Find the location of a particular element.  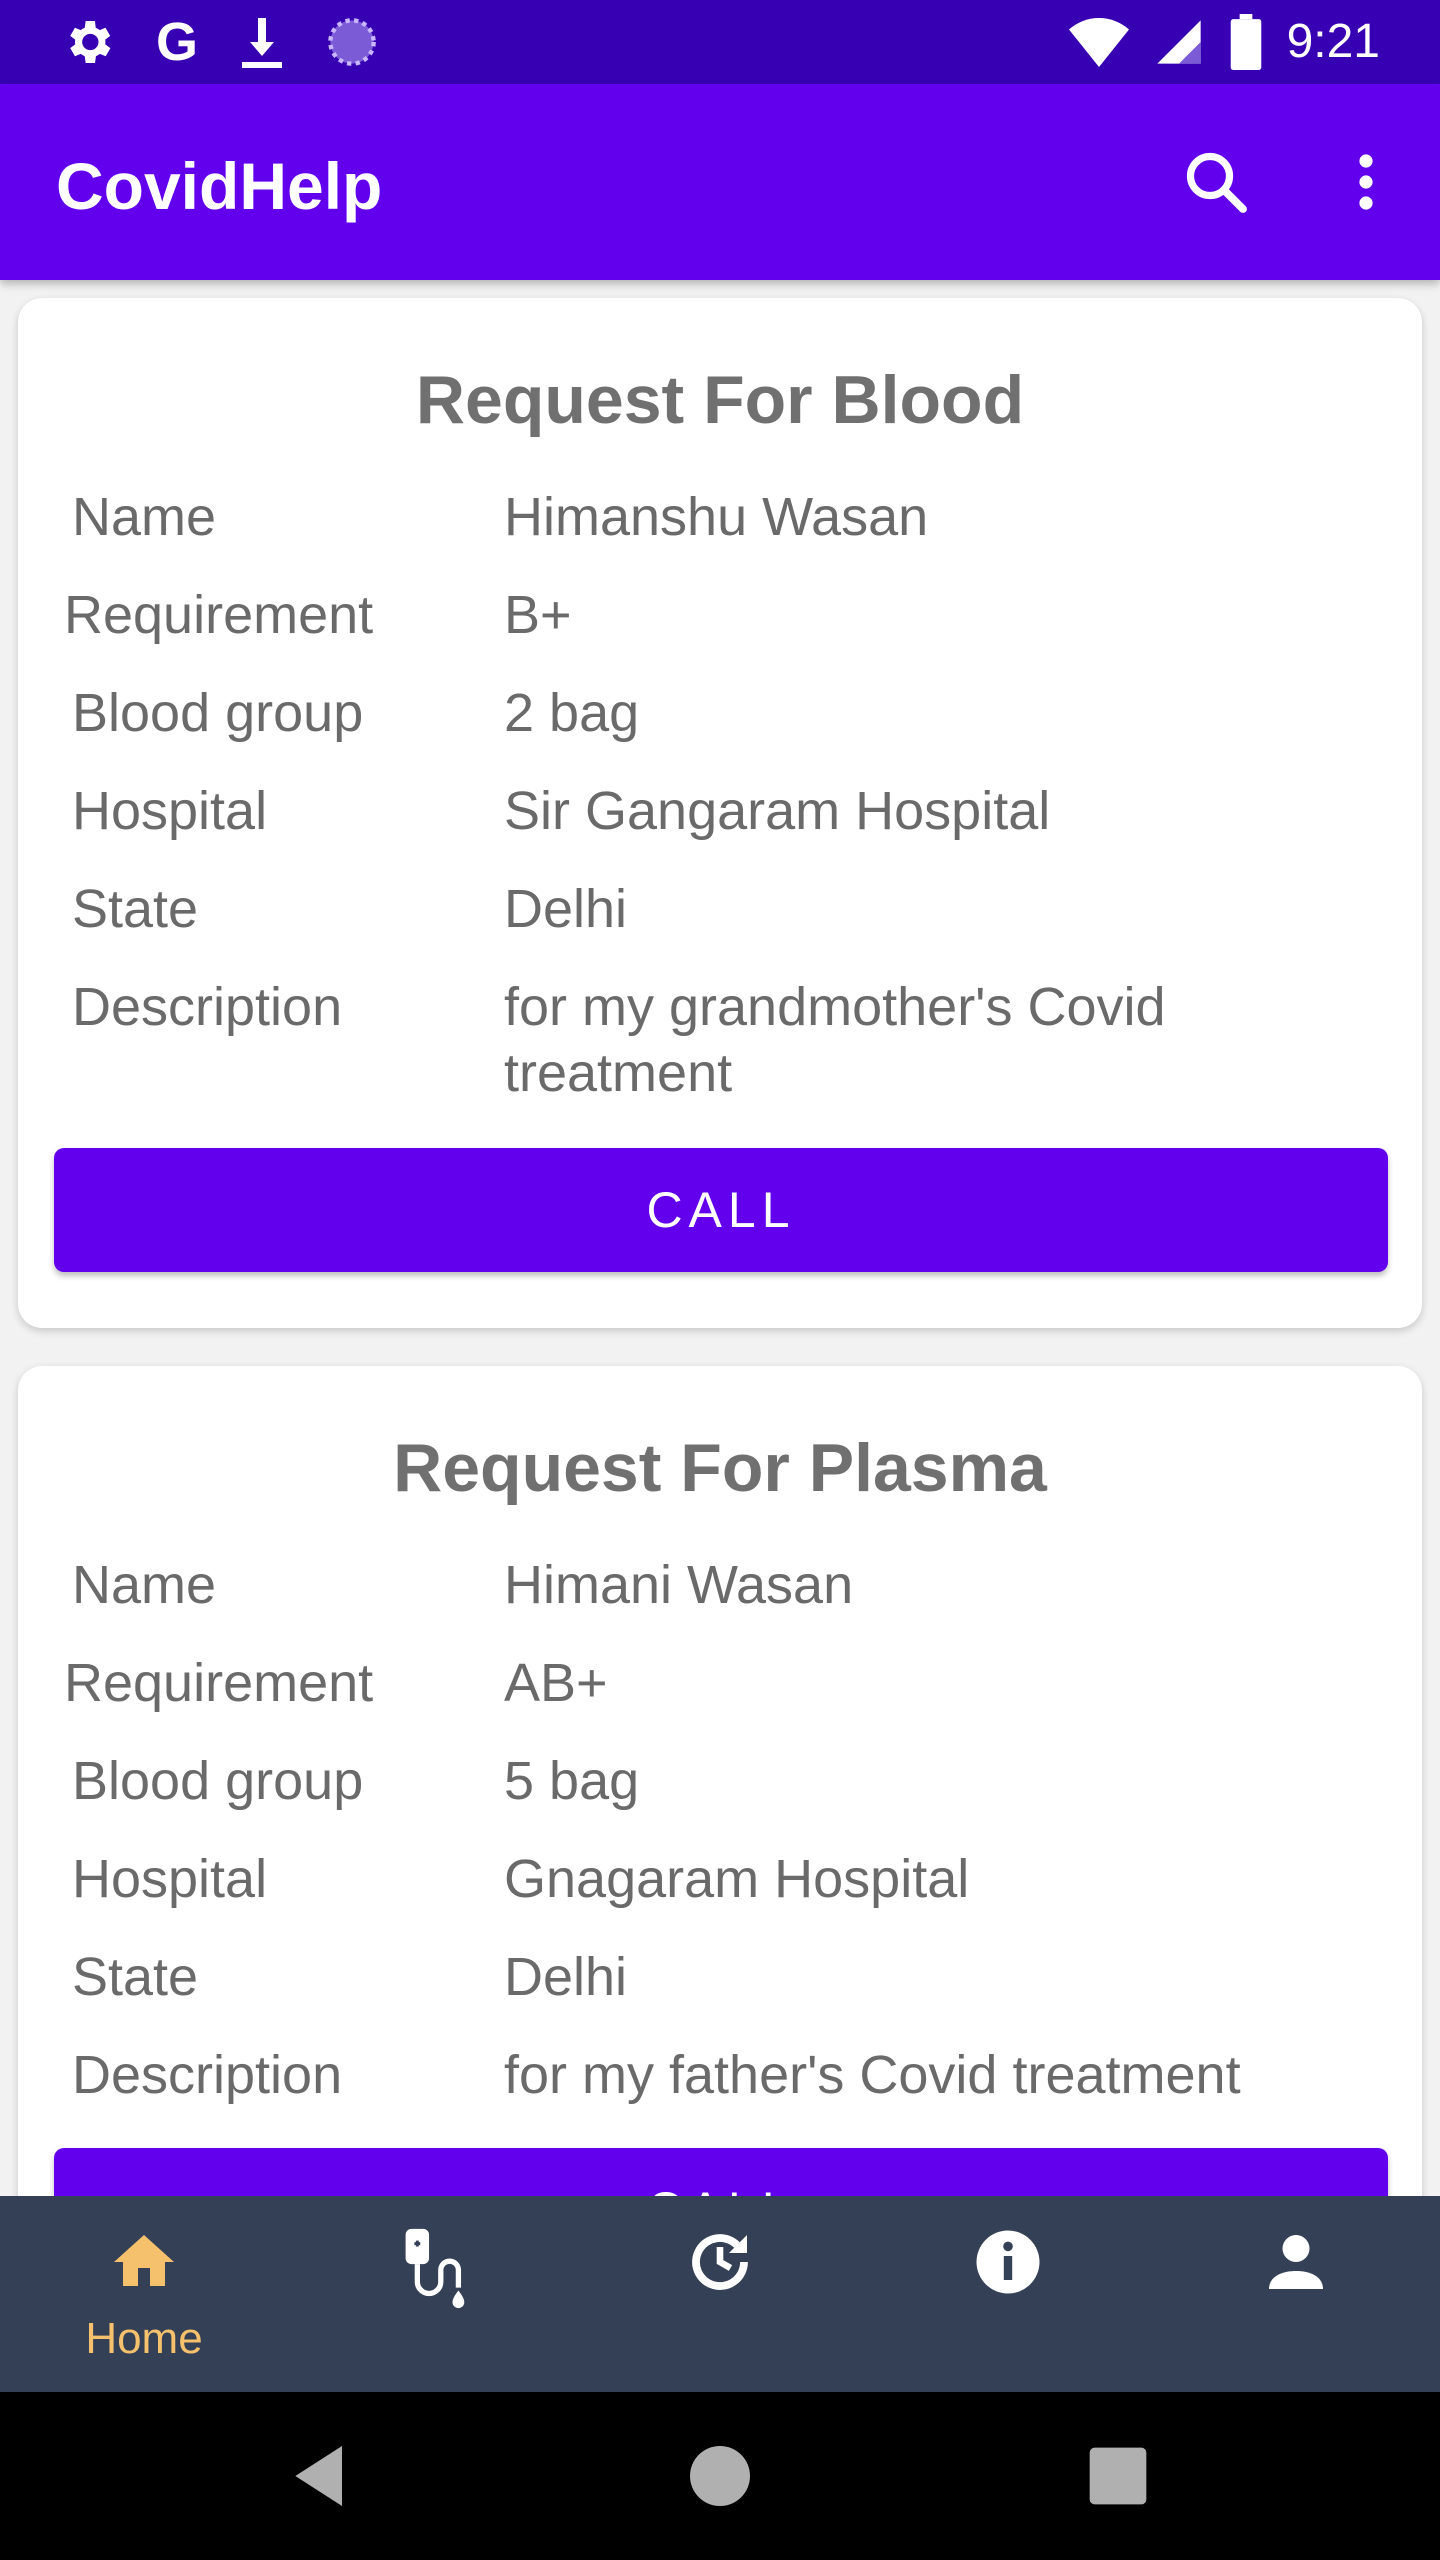

description-value: for my father's Covid treatment is located at coordinates (872, 2075).